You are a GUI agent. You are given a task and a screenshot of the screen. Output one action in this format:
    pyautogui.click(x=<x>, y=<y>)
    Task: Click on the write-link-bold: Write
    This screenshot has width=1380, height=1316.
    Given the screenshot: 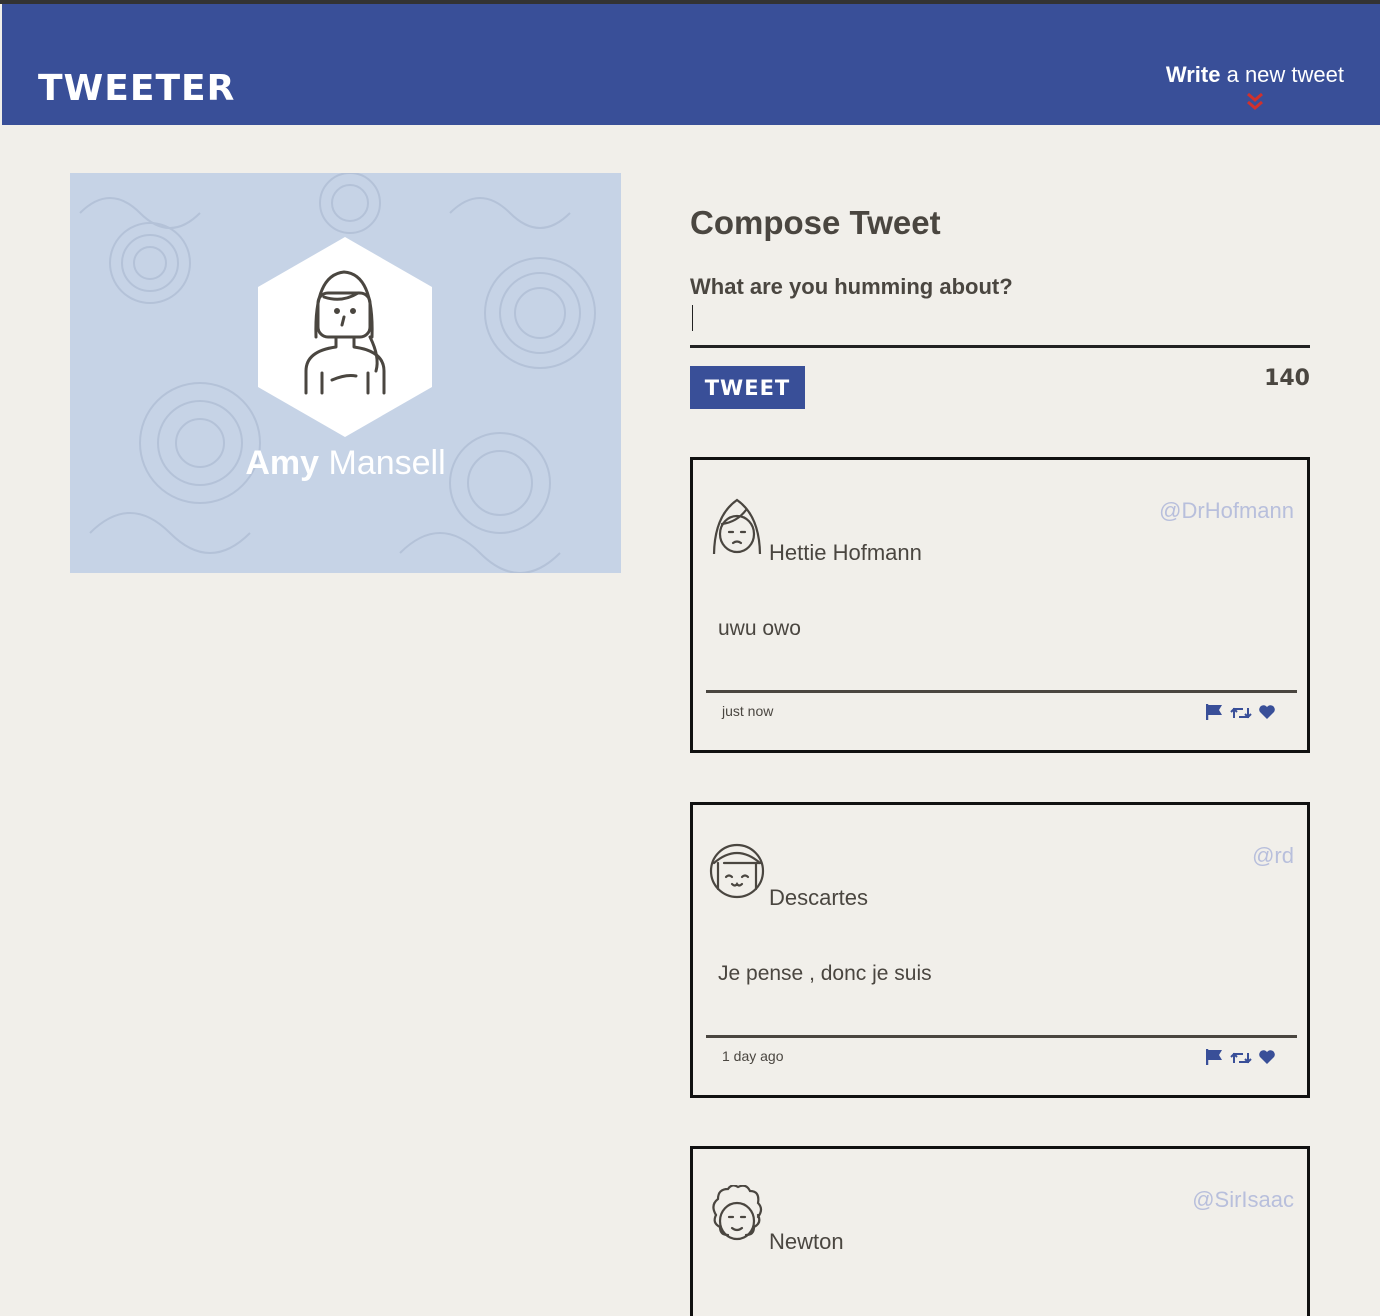 What is the action you would take?
    pyautogui.click(x=1193, y=74)
    